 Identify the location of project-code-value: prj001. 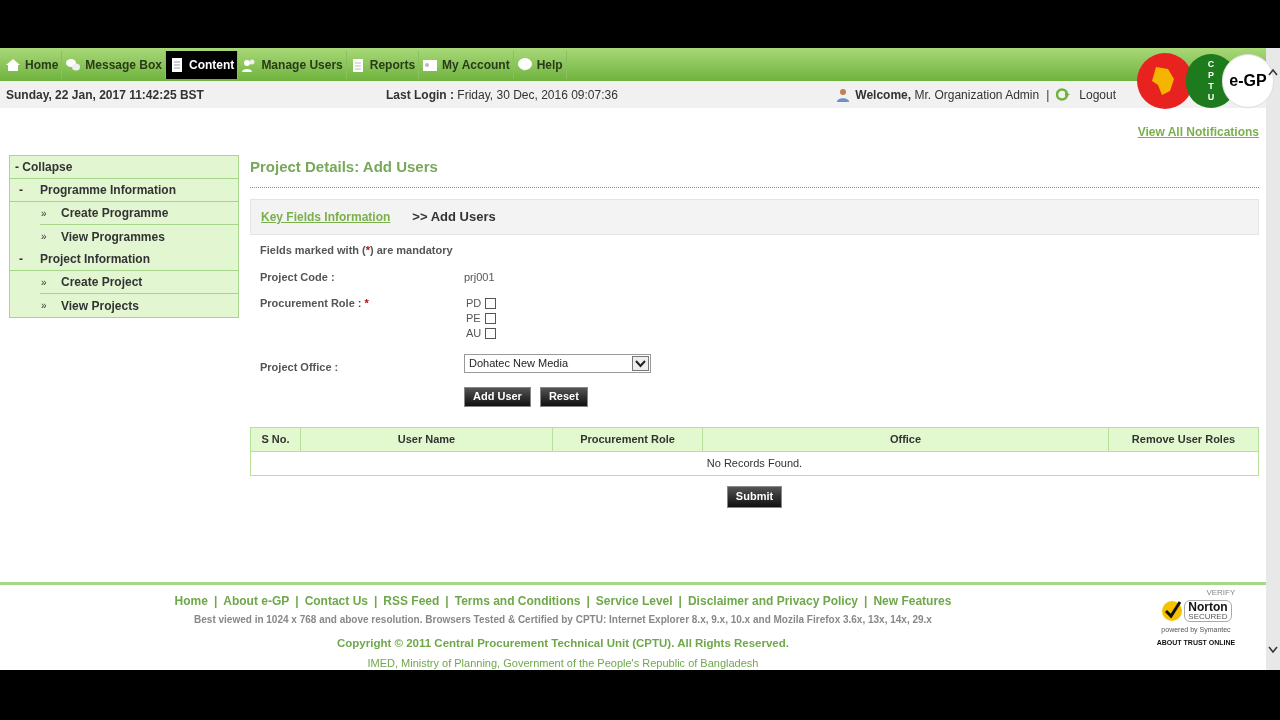
(479, 277).